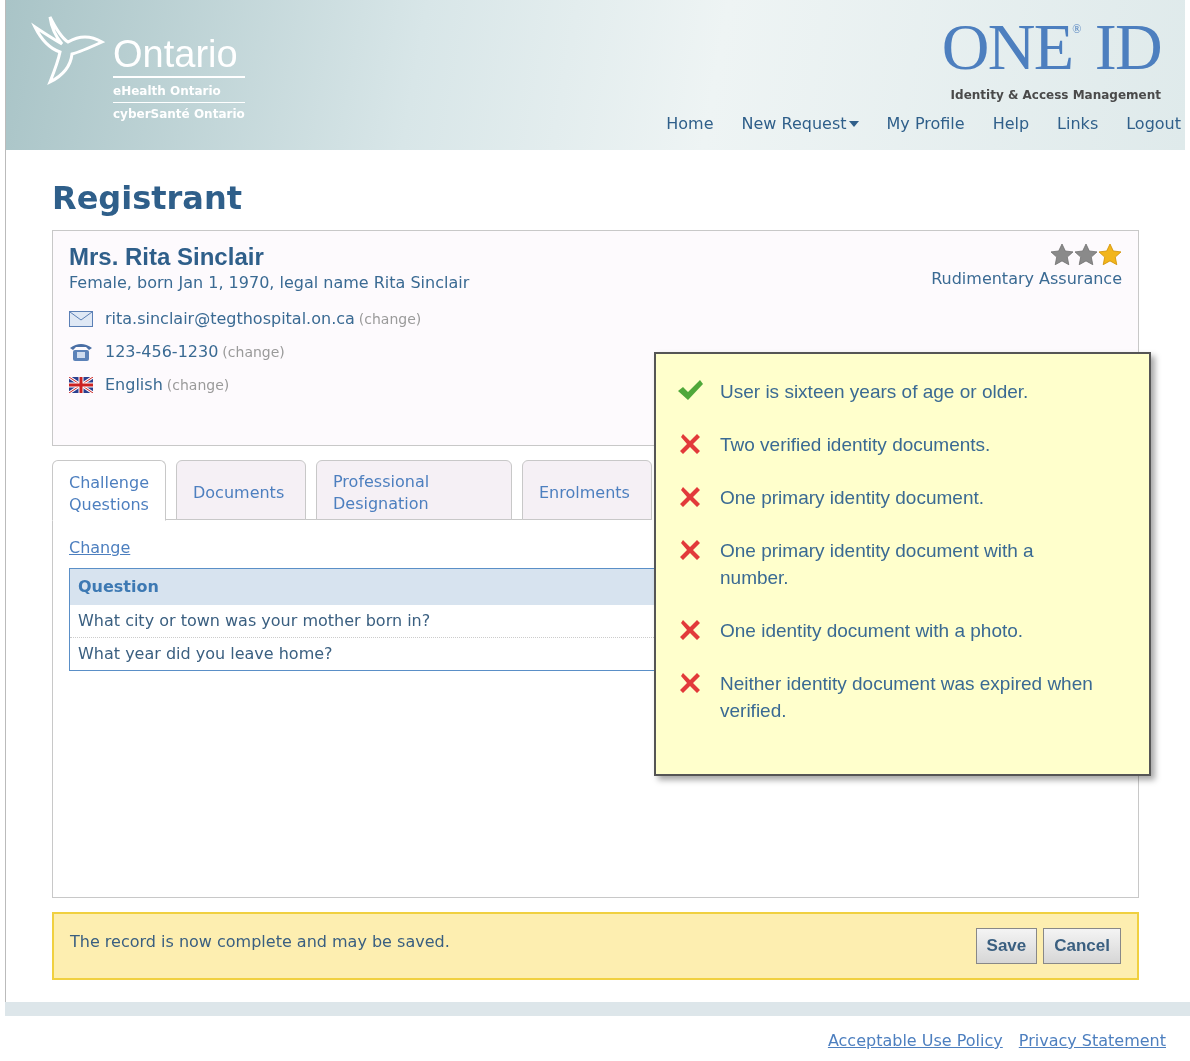 Image resolution: width=1190 pixels, height=1061 pixels. Describe the element at coordinates (147, 198) in the screenshot. I see `page-title: Registrant` at that location.